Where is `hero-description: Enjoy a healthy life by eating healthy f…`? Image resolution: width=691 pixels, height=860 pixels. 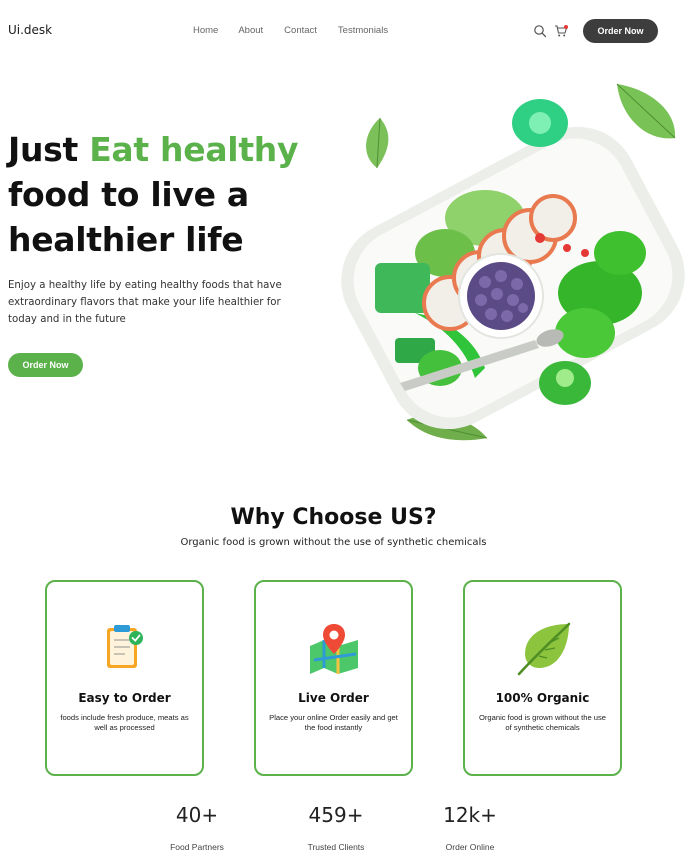
hero-description: Enjoy a healthy life by eating healthy f… is located at coordinates (145, 302).